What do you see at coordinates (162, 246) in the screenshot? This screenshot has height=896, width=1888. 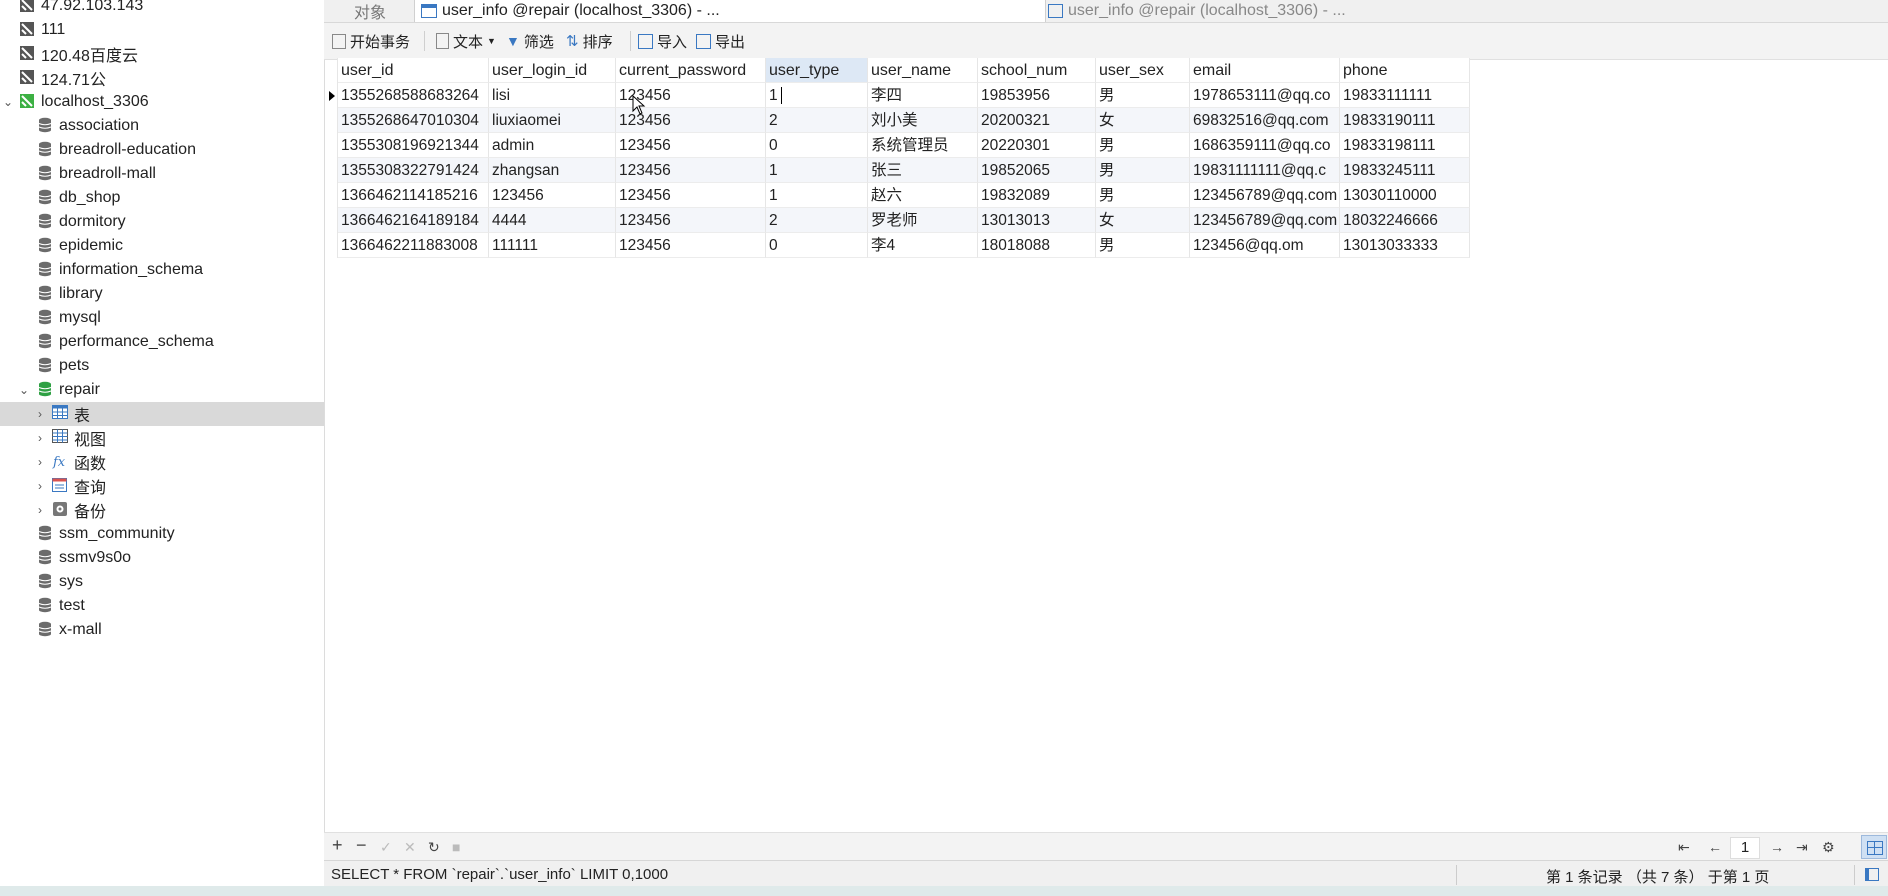 I see `tree-database: epidemic` at bounding box center [162, 246].